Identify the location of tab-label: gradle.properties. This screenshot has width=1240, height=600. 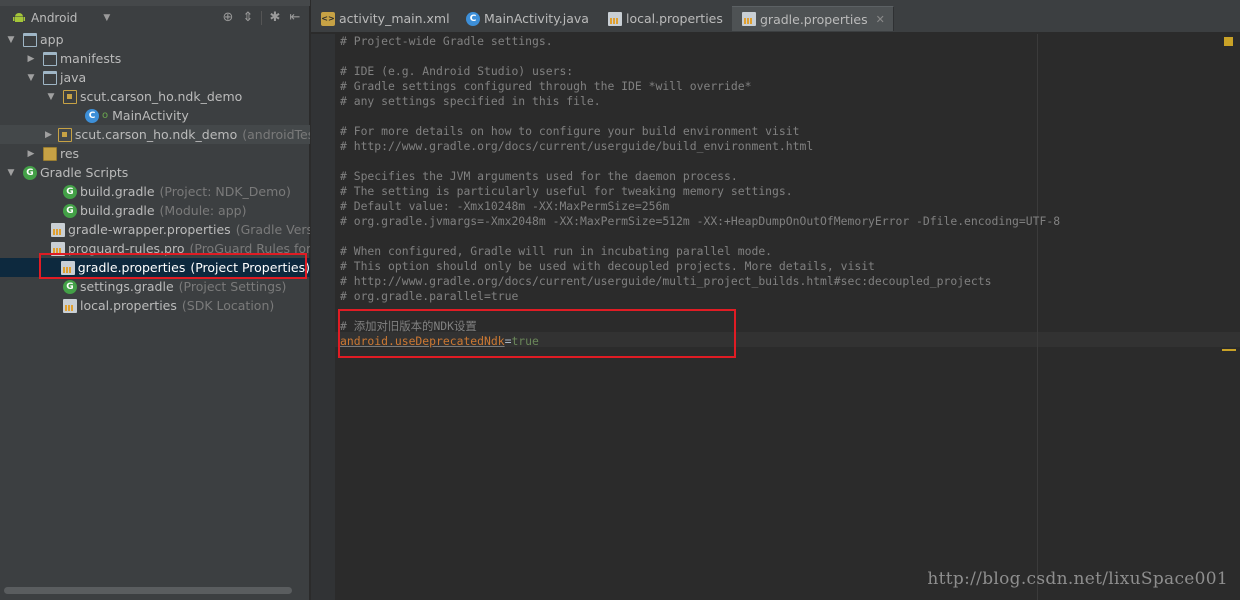
(814, 19).